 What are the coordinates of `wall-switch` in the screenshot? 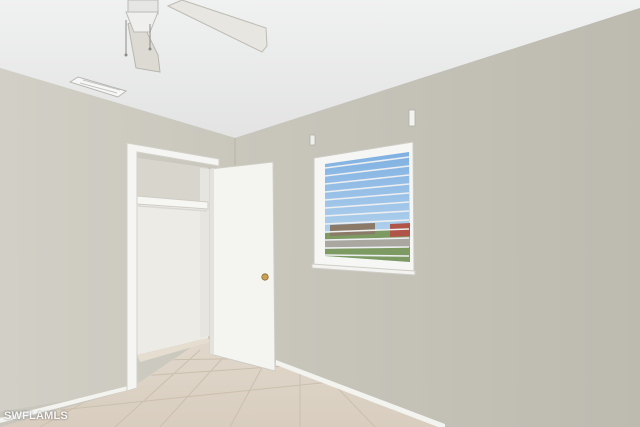 It's located at (412, 118).